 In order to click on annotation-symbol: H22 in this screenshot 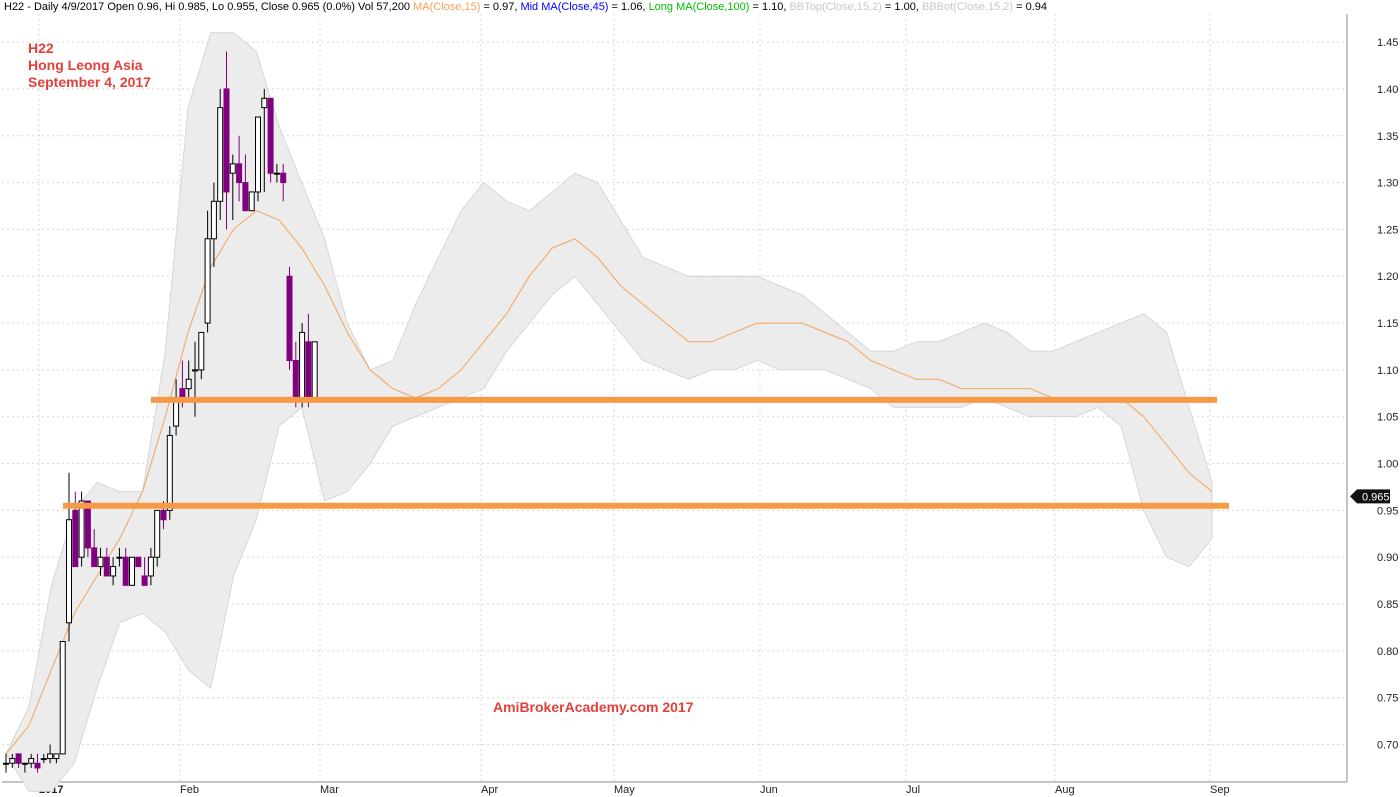, I will do `click(41, 48)`.